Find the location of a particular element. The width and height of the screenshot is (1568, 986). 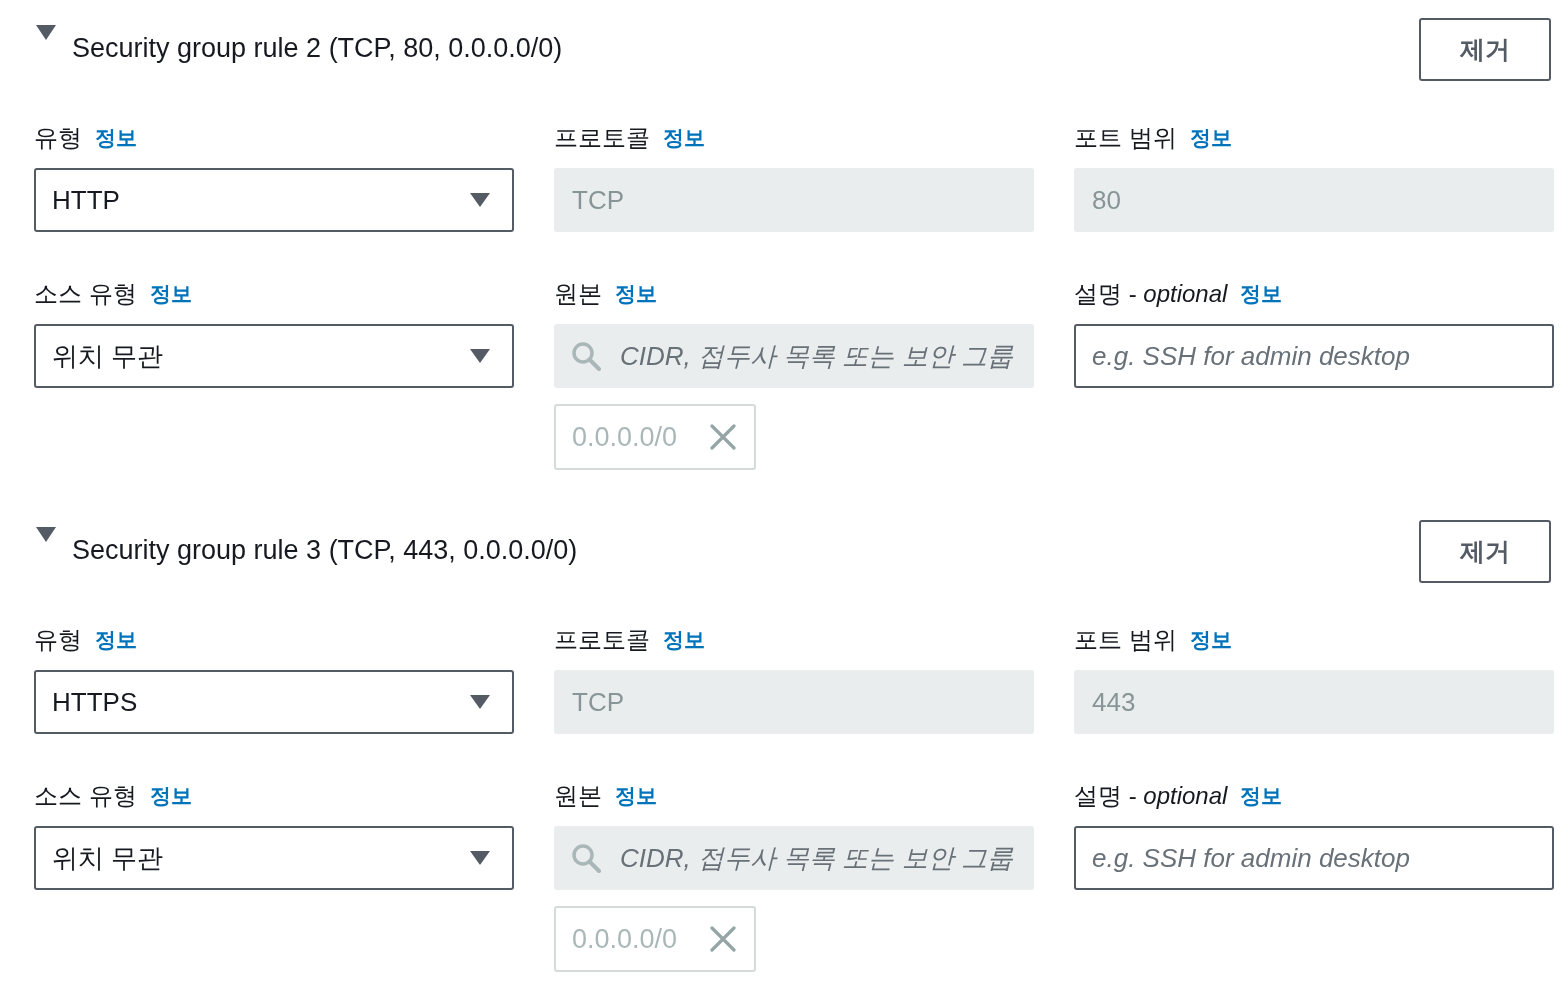

dropdown: HTTPS is located at coordinates (274, 702).